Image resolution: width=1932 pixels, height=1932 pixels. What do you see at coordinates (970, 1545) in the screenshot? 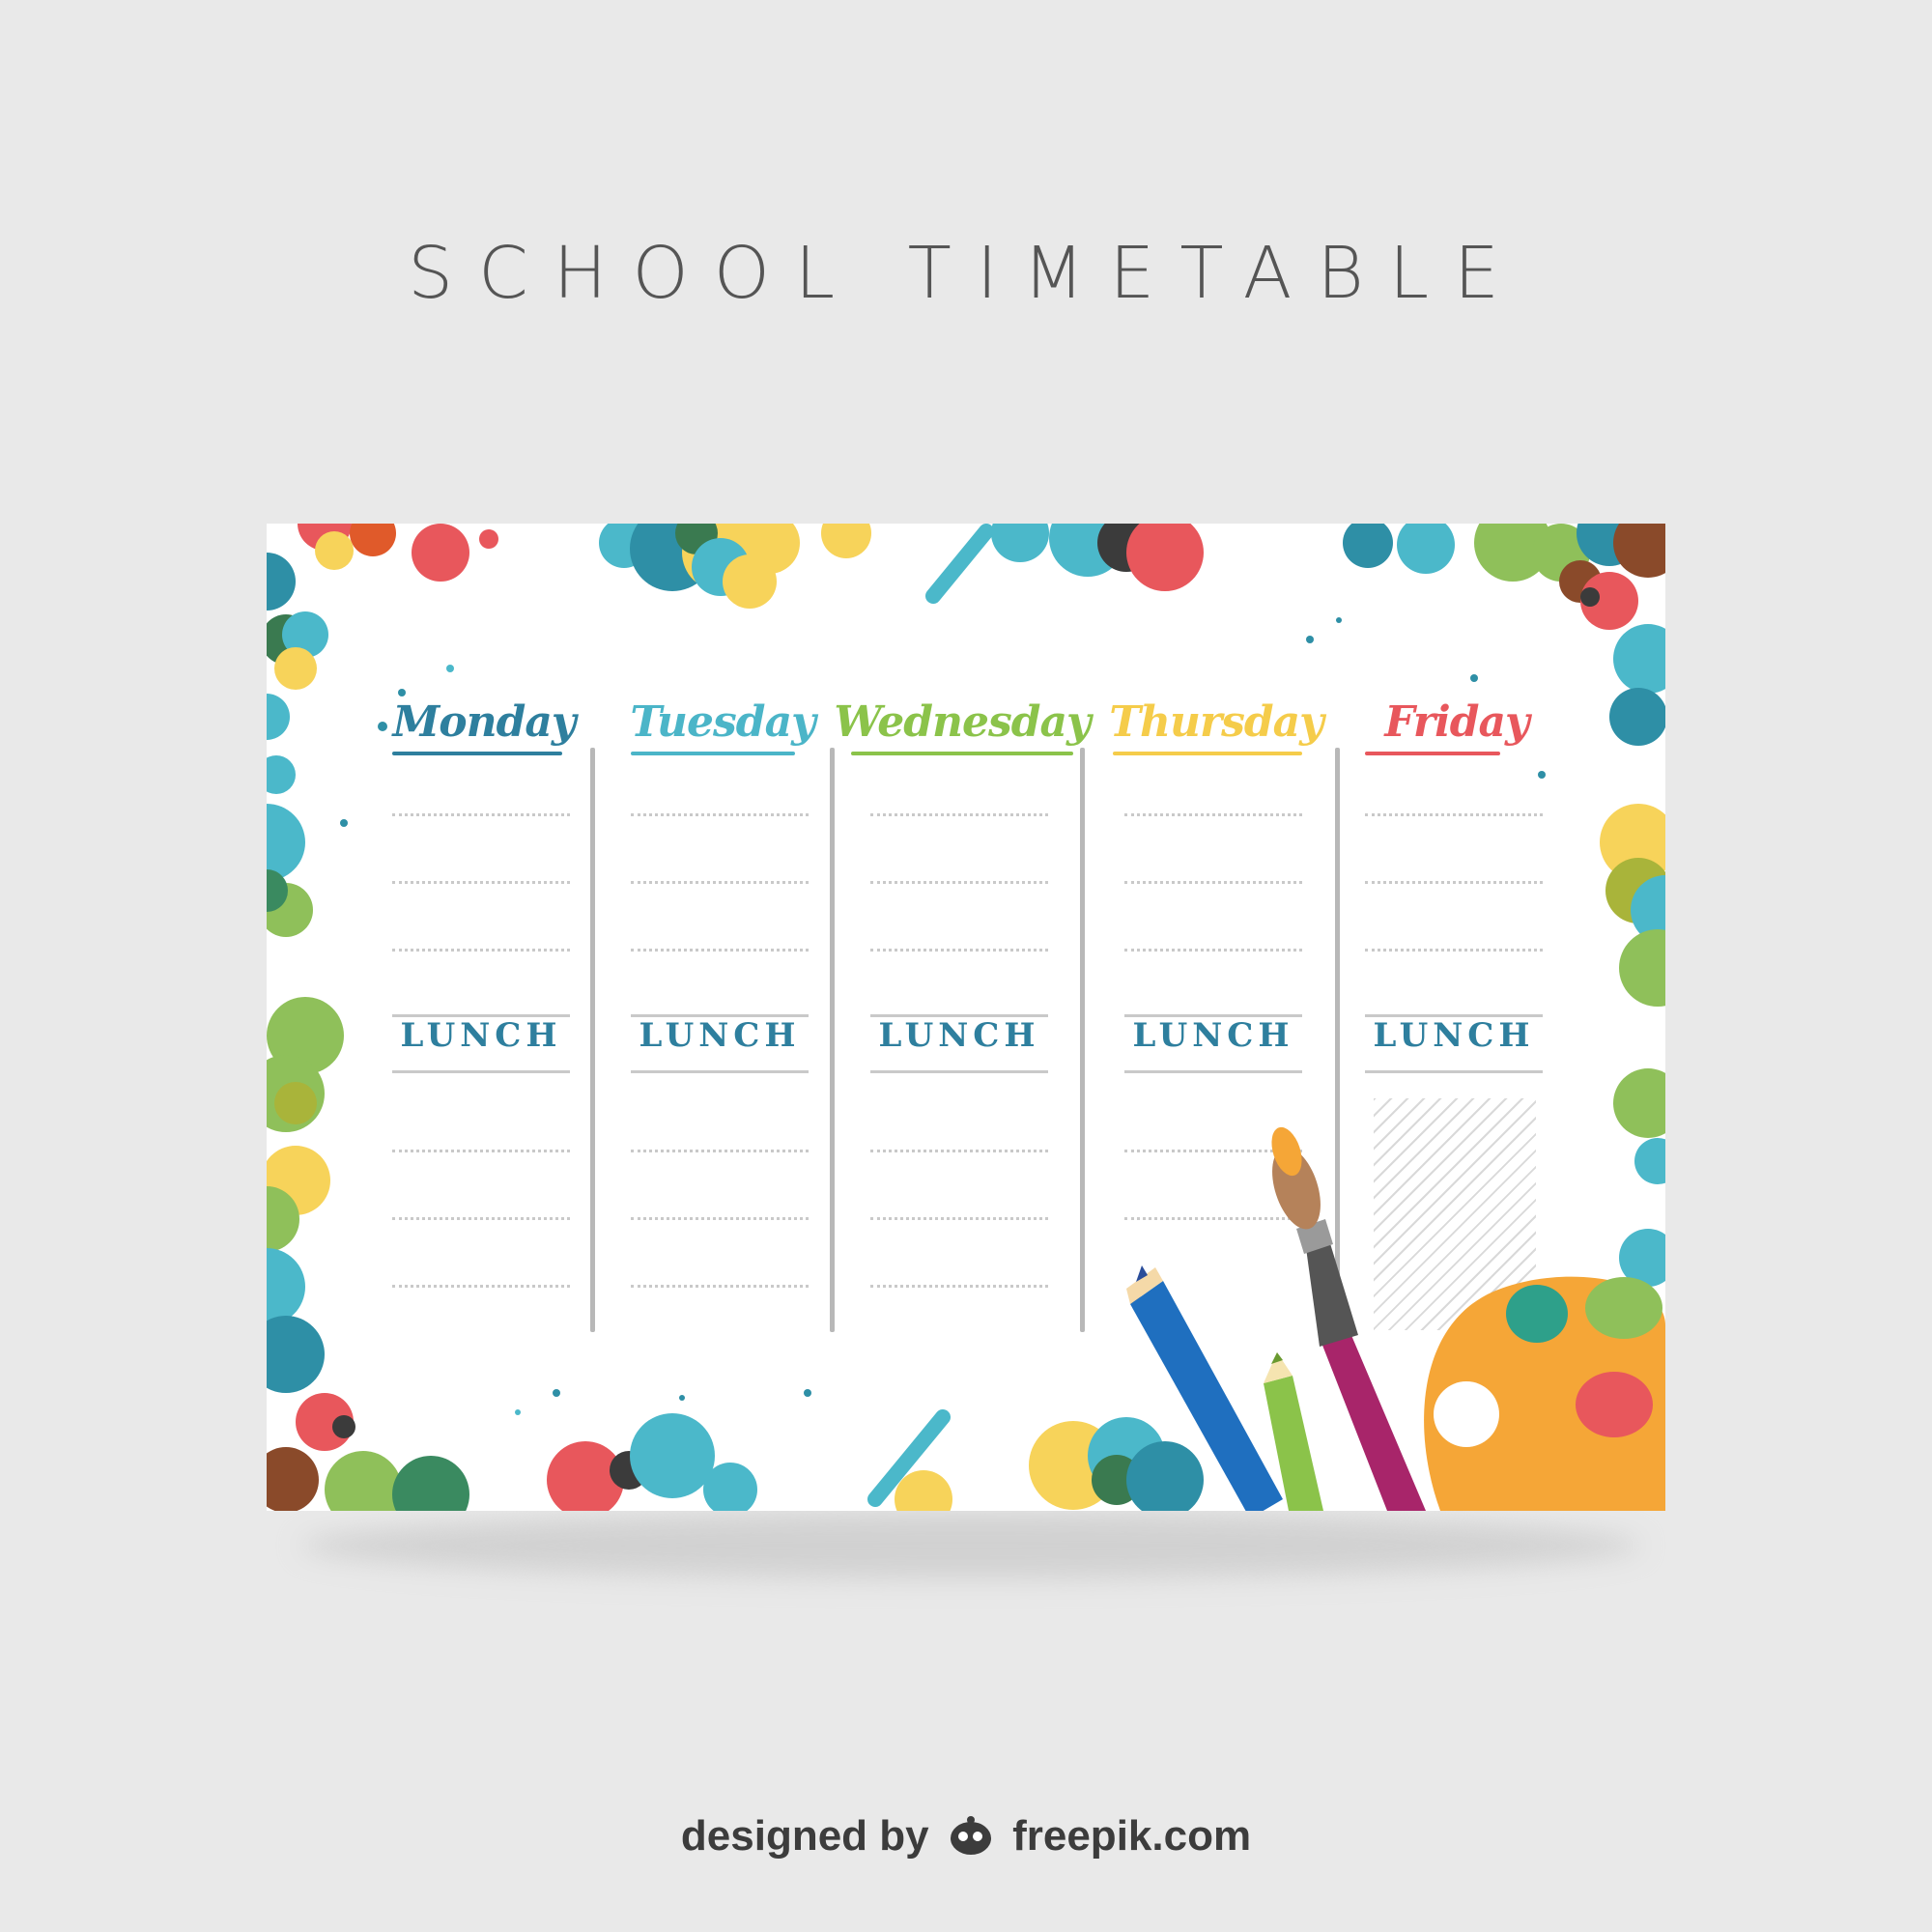
I see `card-shadow` at bounding box center [970, 1545].